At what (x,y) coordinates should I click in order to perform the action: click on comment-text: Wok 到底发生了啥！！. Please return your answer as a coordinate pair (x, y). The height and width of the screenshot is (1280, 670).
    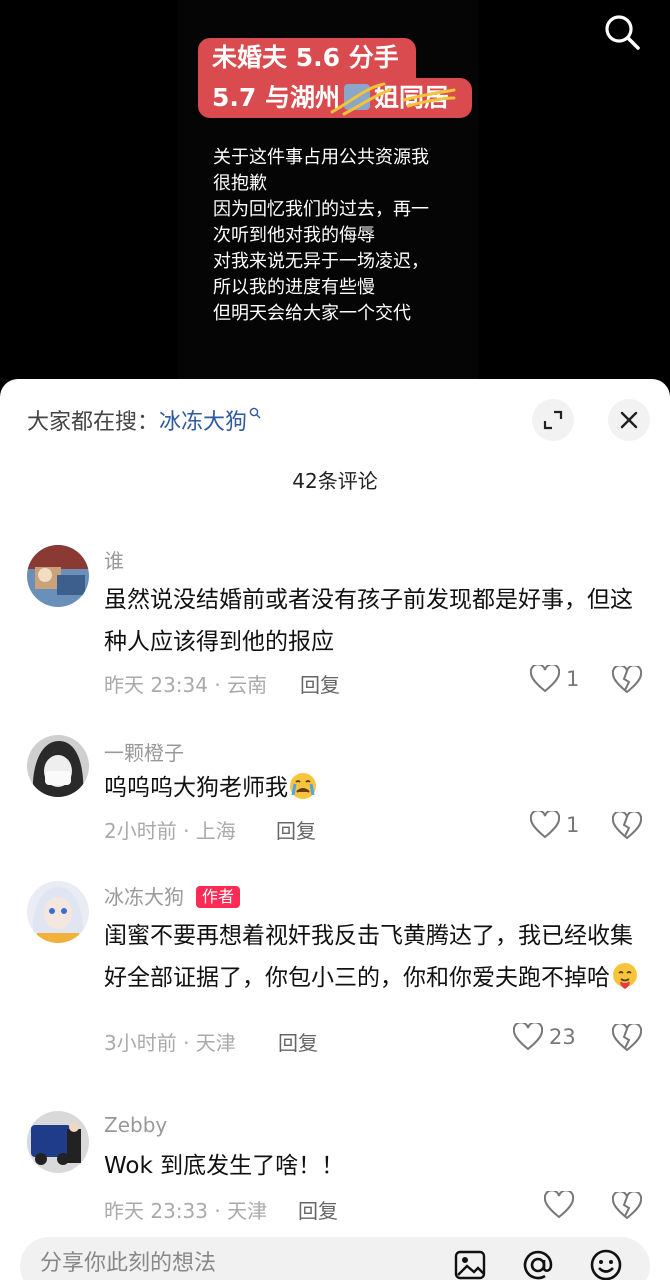
    Looking at the image, I should click on (224, 1166).